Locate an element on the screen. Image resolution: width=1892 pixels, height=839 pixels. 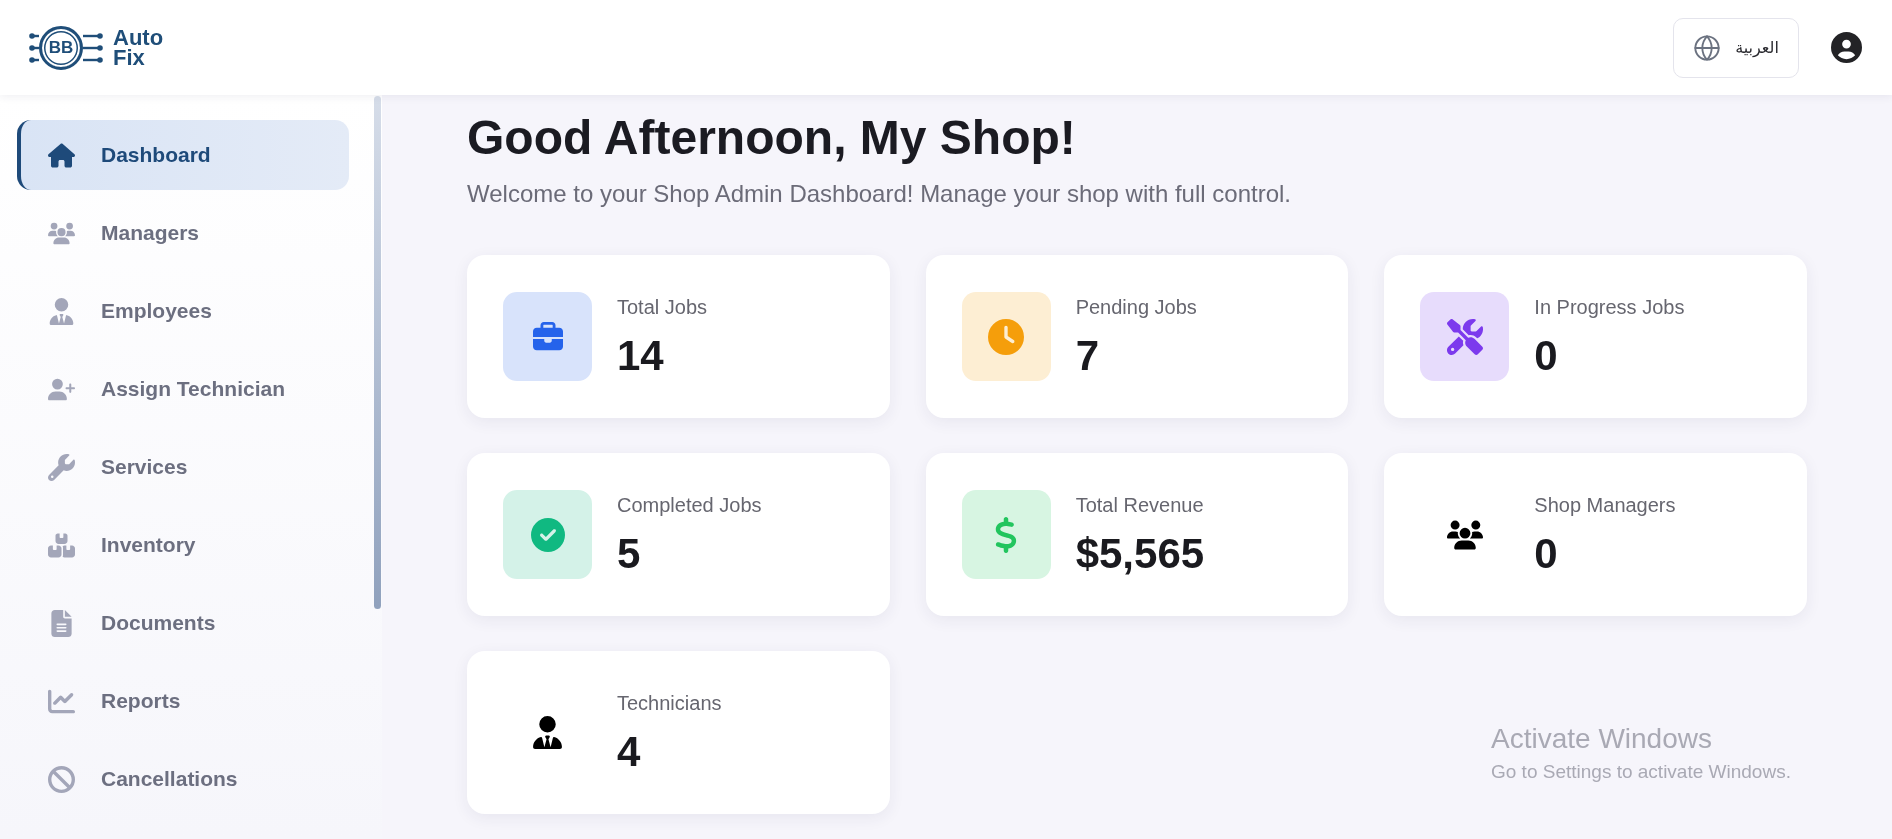
scrollbar-thumb is located at coordinates (377, 352).